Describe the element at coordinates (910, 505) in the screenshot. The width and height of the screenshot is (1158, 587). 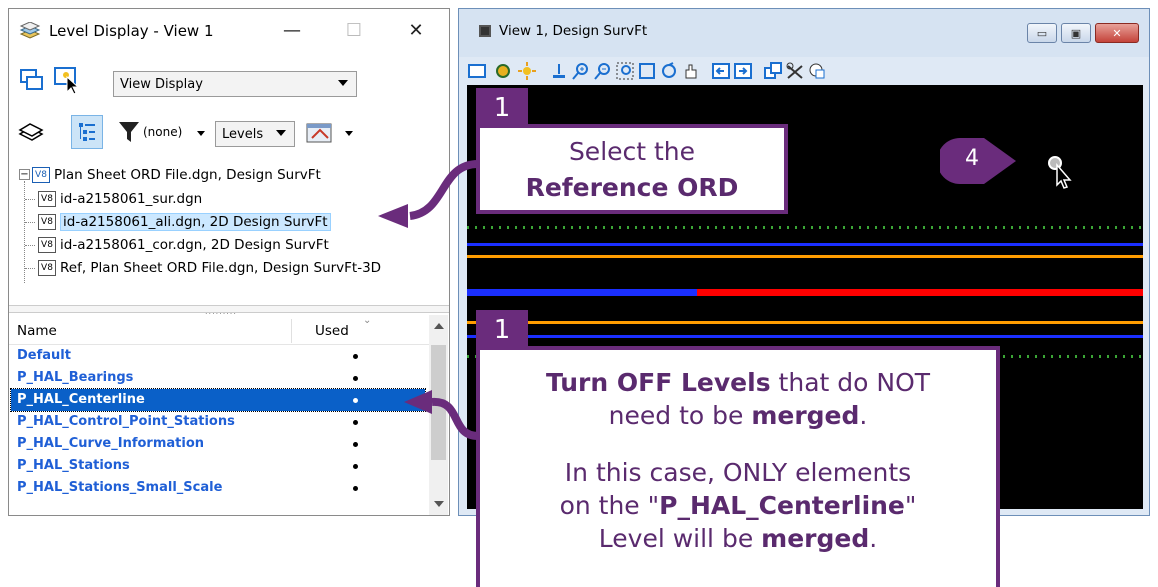
I see `callout-text: "` at that location.